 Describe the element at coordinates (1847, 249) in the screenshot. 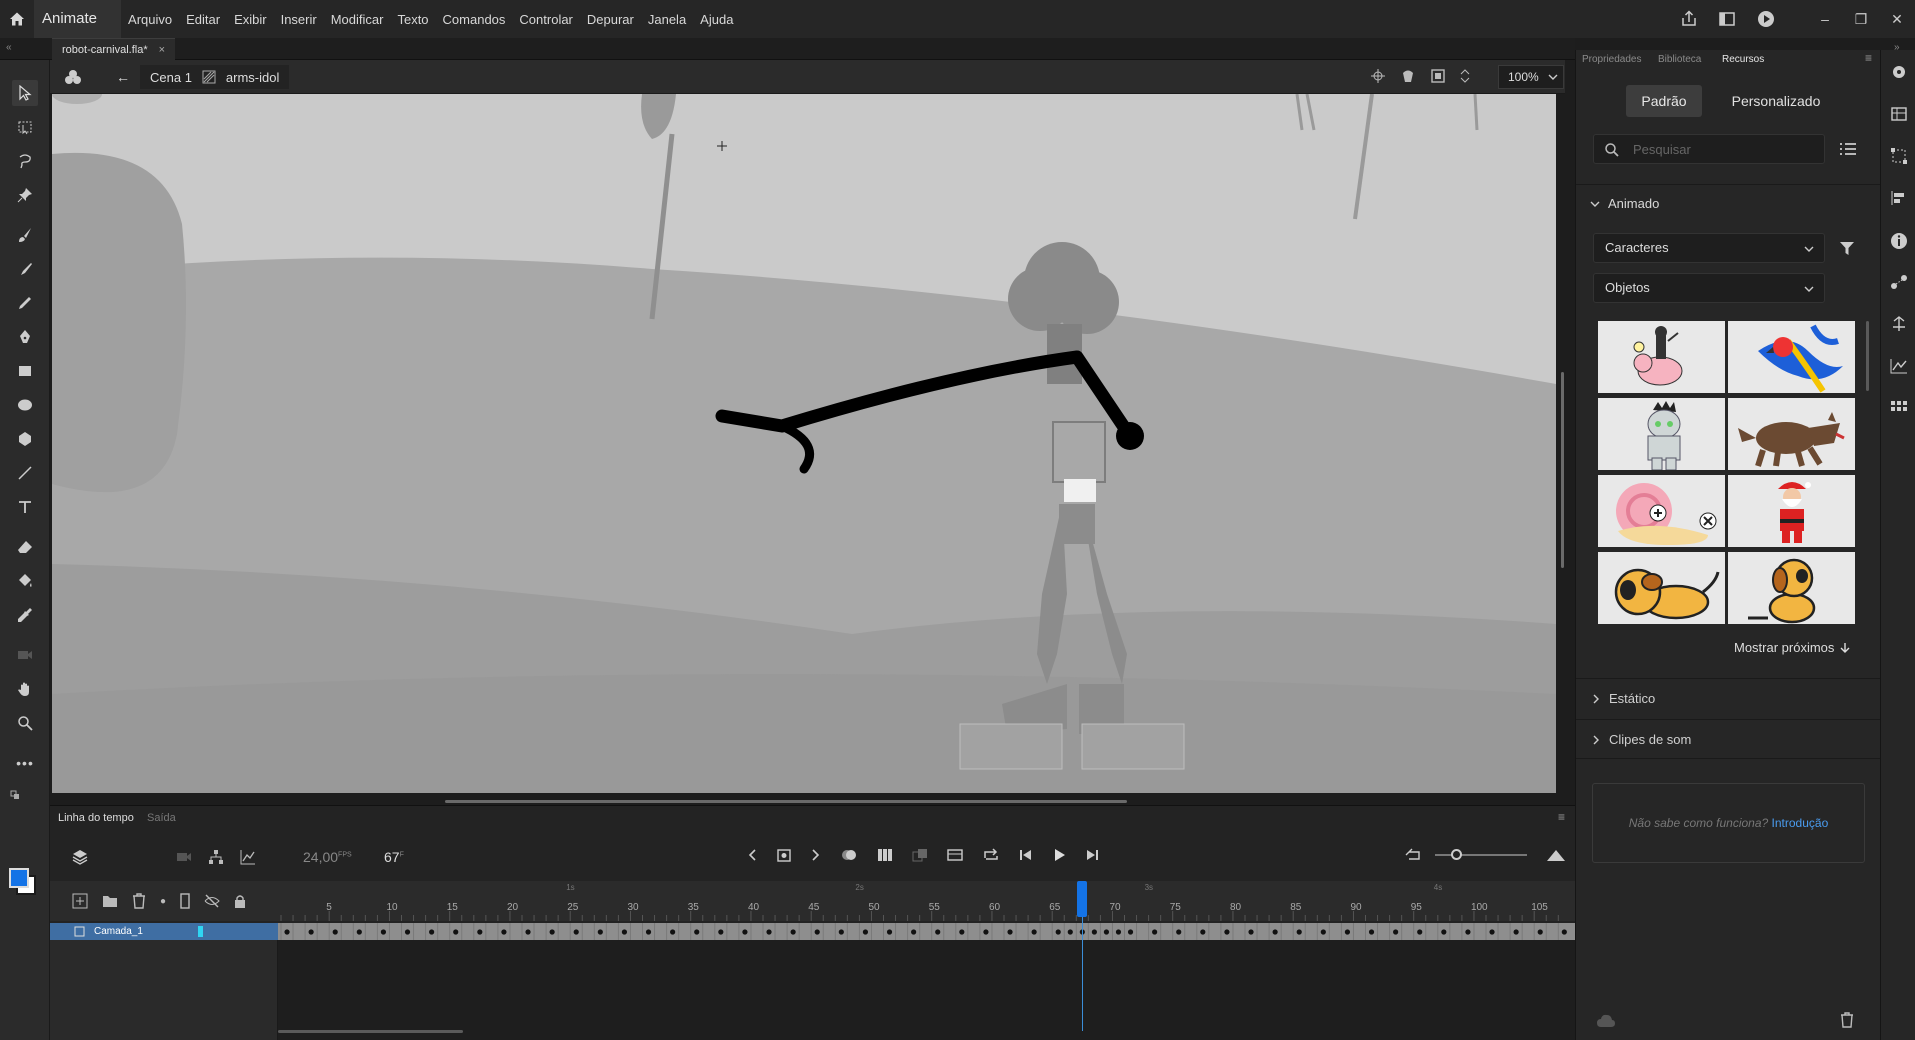

I see `filter-icon` at that location.